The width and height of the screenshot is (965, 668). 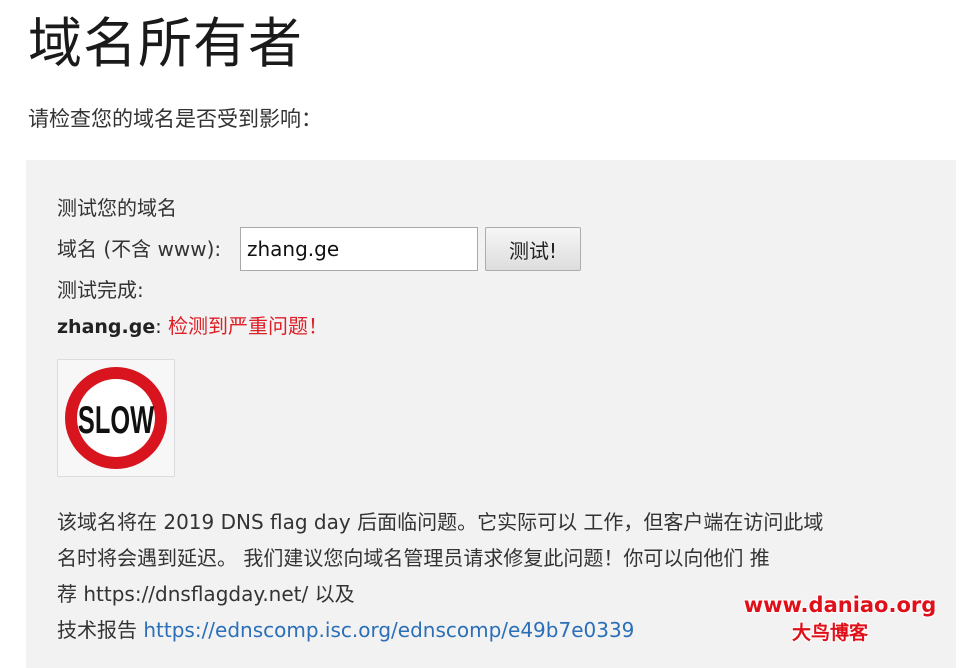 What do you see at coordinates (359, 249) in the screenshot?
I see `domain-input` at bounding box center [359, 249].